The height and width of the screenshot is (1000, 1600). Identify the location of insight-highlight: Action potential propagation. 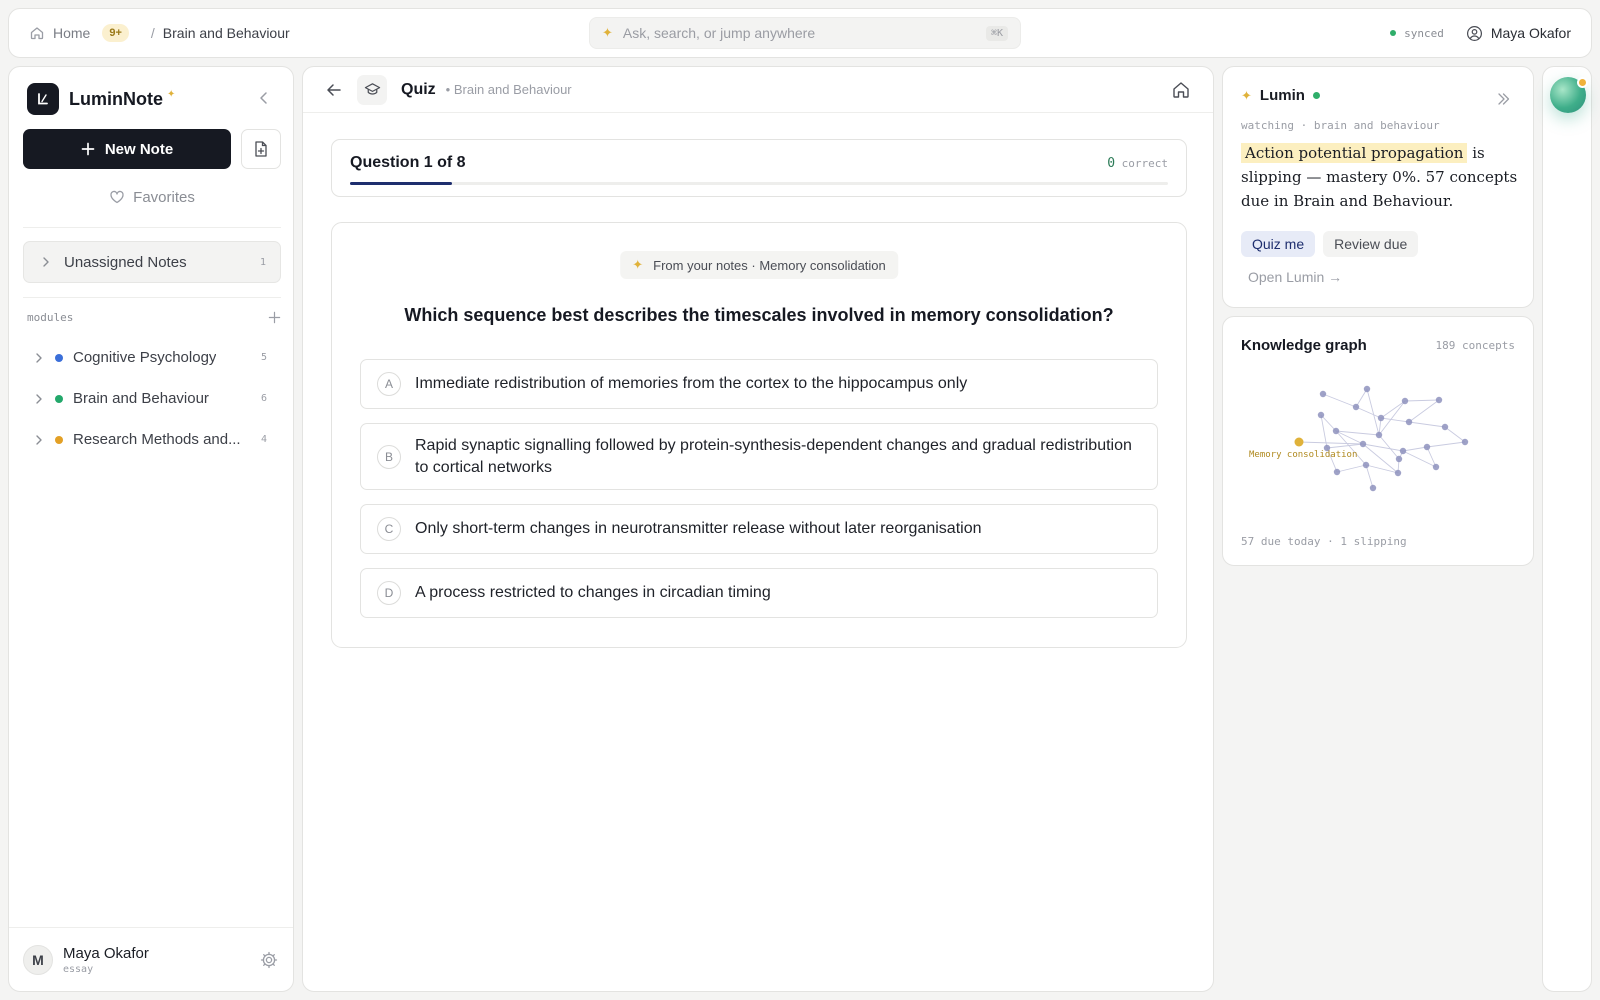
(1354, 153).